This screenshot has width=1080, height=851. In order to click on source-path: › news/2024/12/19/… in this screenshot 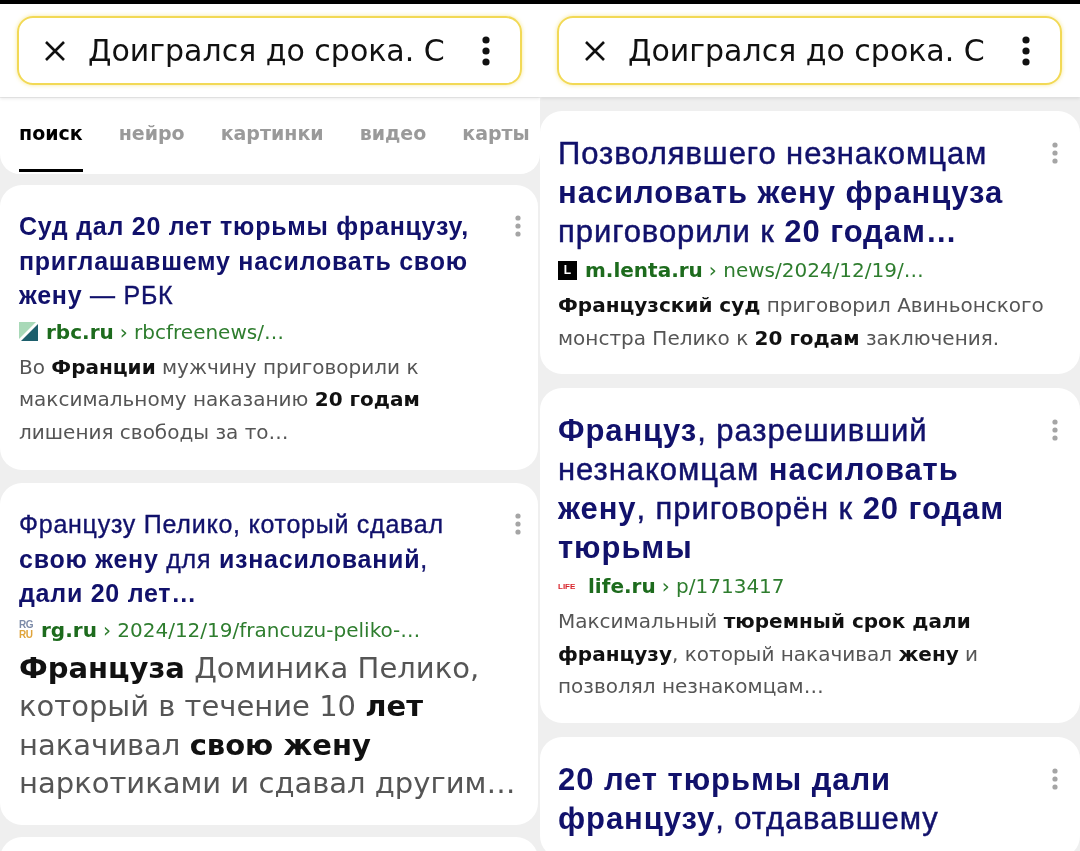, I will do `click(816, 270)`.